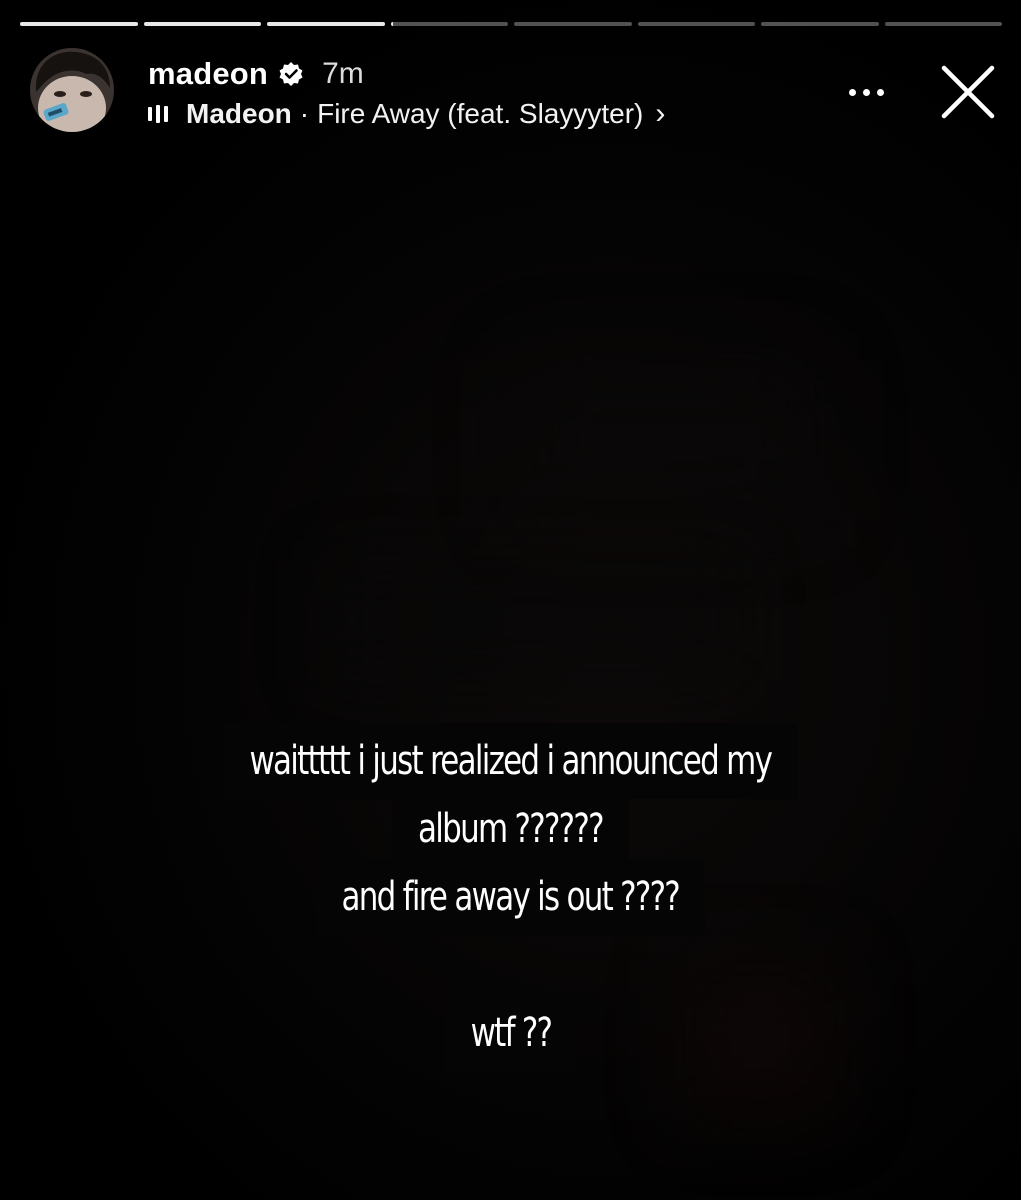 Image resolution: width=1021 pixels, height=1200 pixels. I want to click on profile-avatar, so click(72, 90).